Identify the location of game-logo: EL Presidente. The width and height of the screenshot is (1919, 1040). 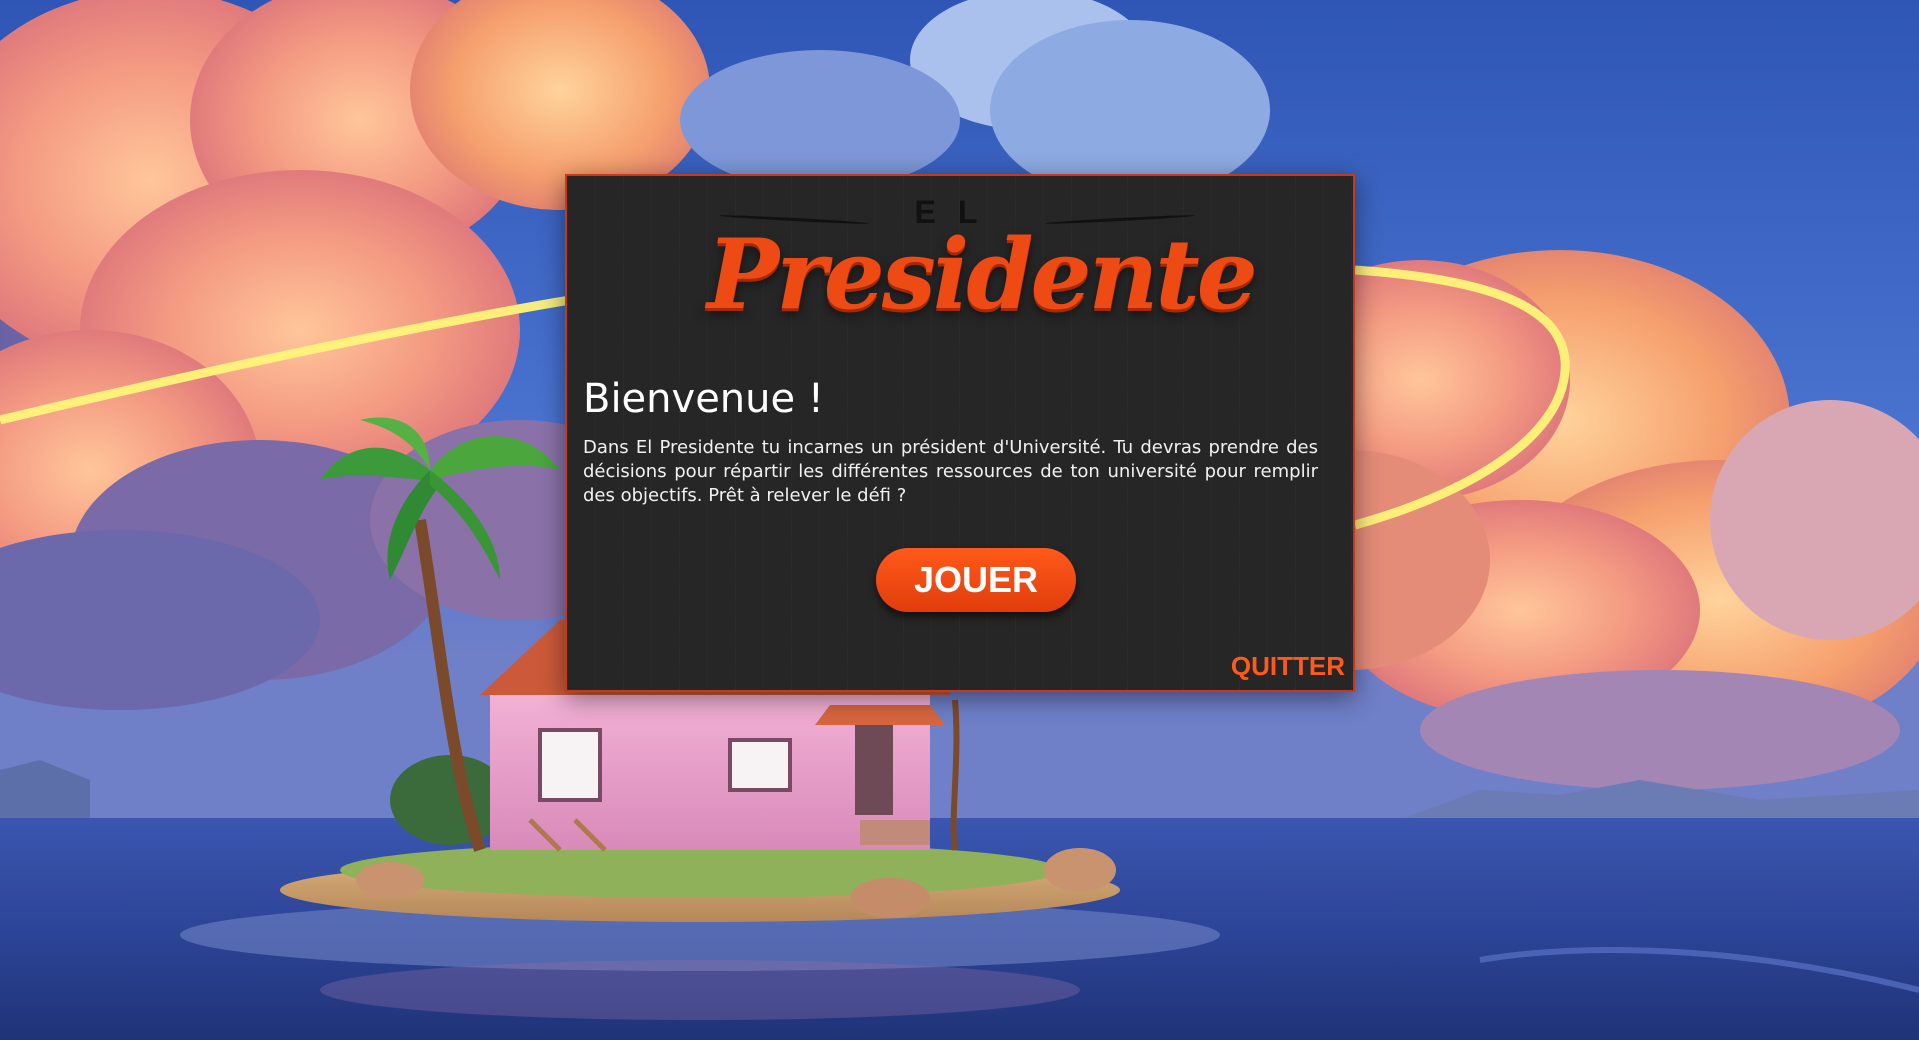
(982, 265).